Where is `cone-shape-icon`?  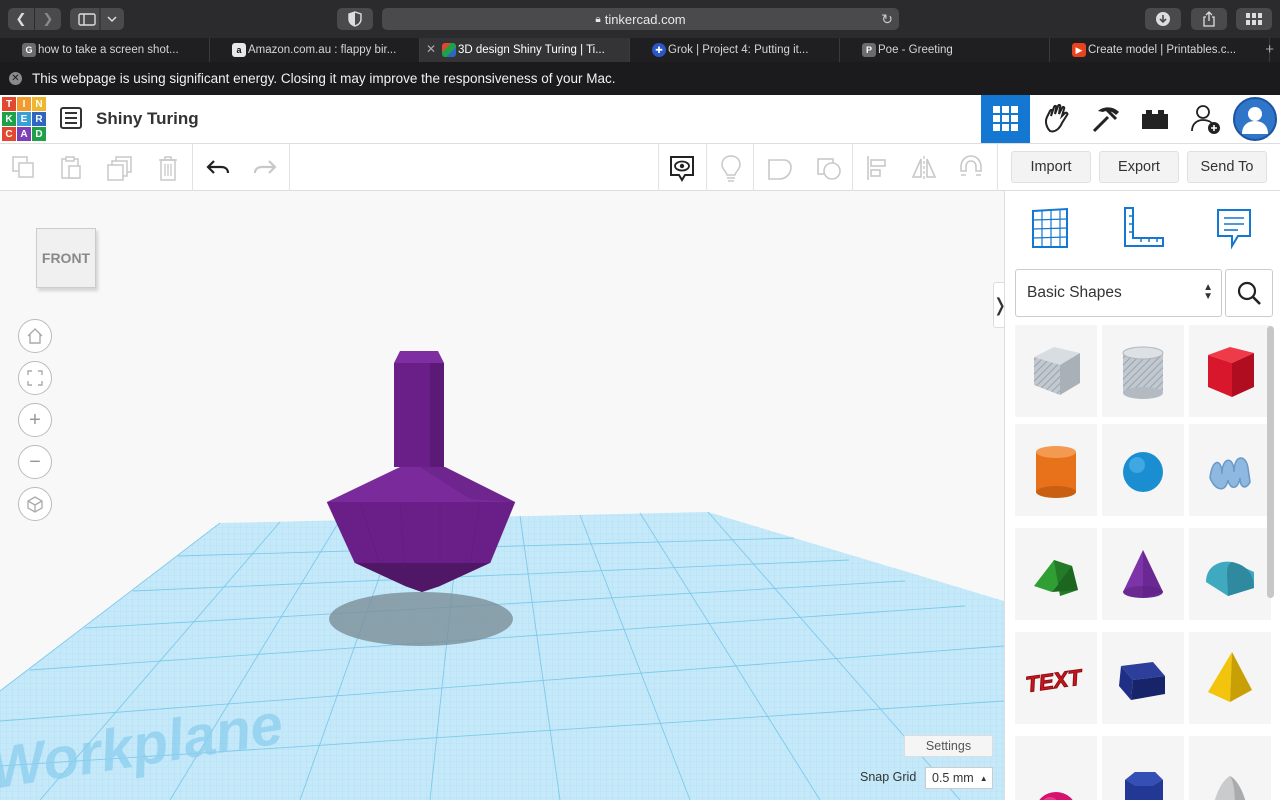
cone-shape-icon is located at coordinates (1143, 574).